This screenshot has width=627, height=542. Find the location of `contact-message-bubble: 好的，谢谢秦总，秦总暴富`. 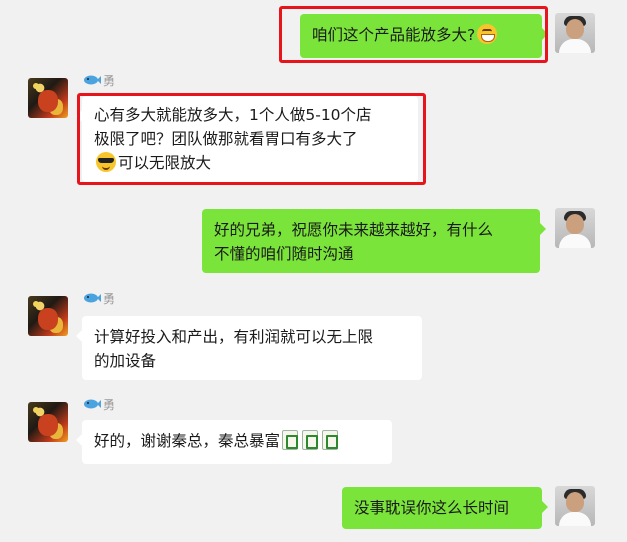

contact-message-bubble: 好的，谢谢秦总，秦总暴富 is located at coordinates (234, 442).